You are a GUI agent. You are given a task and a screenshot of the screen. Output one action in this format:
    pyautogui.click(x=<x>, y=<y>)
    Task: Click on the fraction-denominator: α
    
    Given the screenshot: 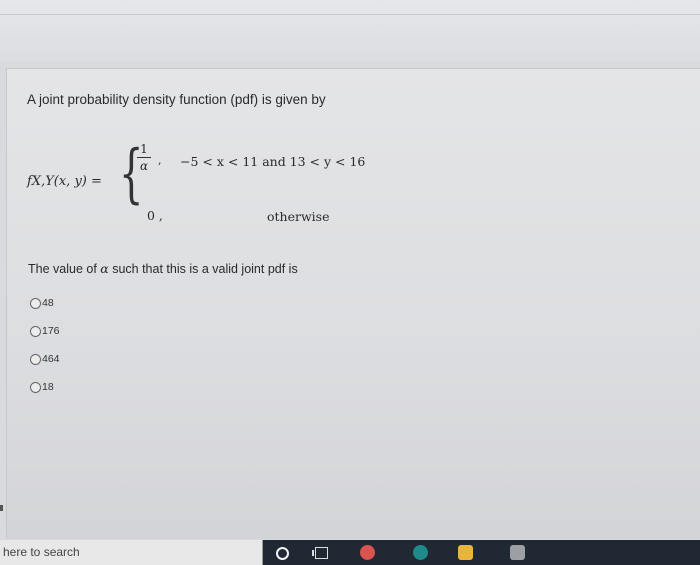 What is the action you would take?
    pyautogui.click(x=144, y=166)
    